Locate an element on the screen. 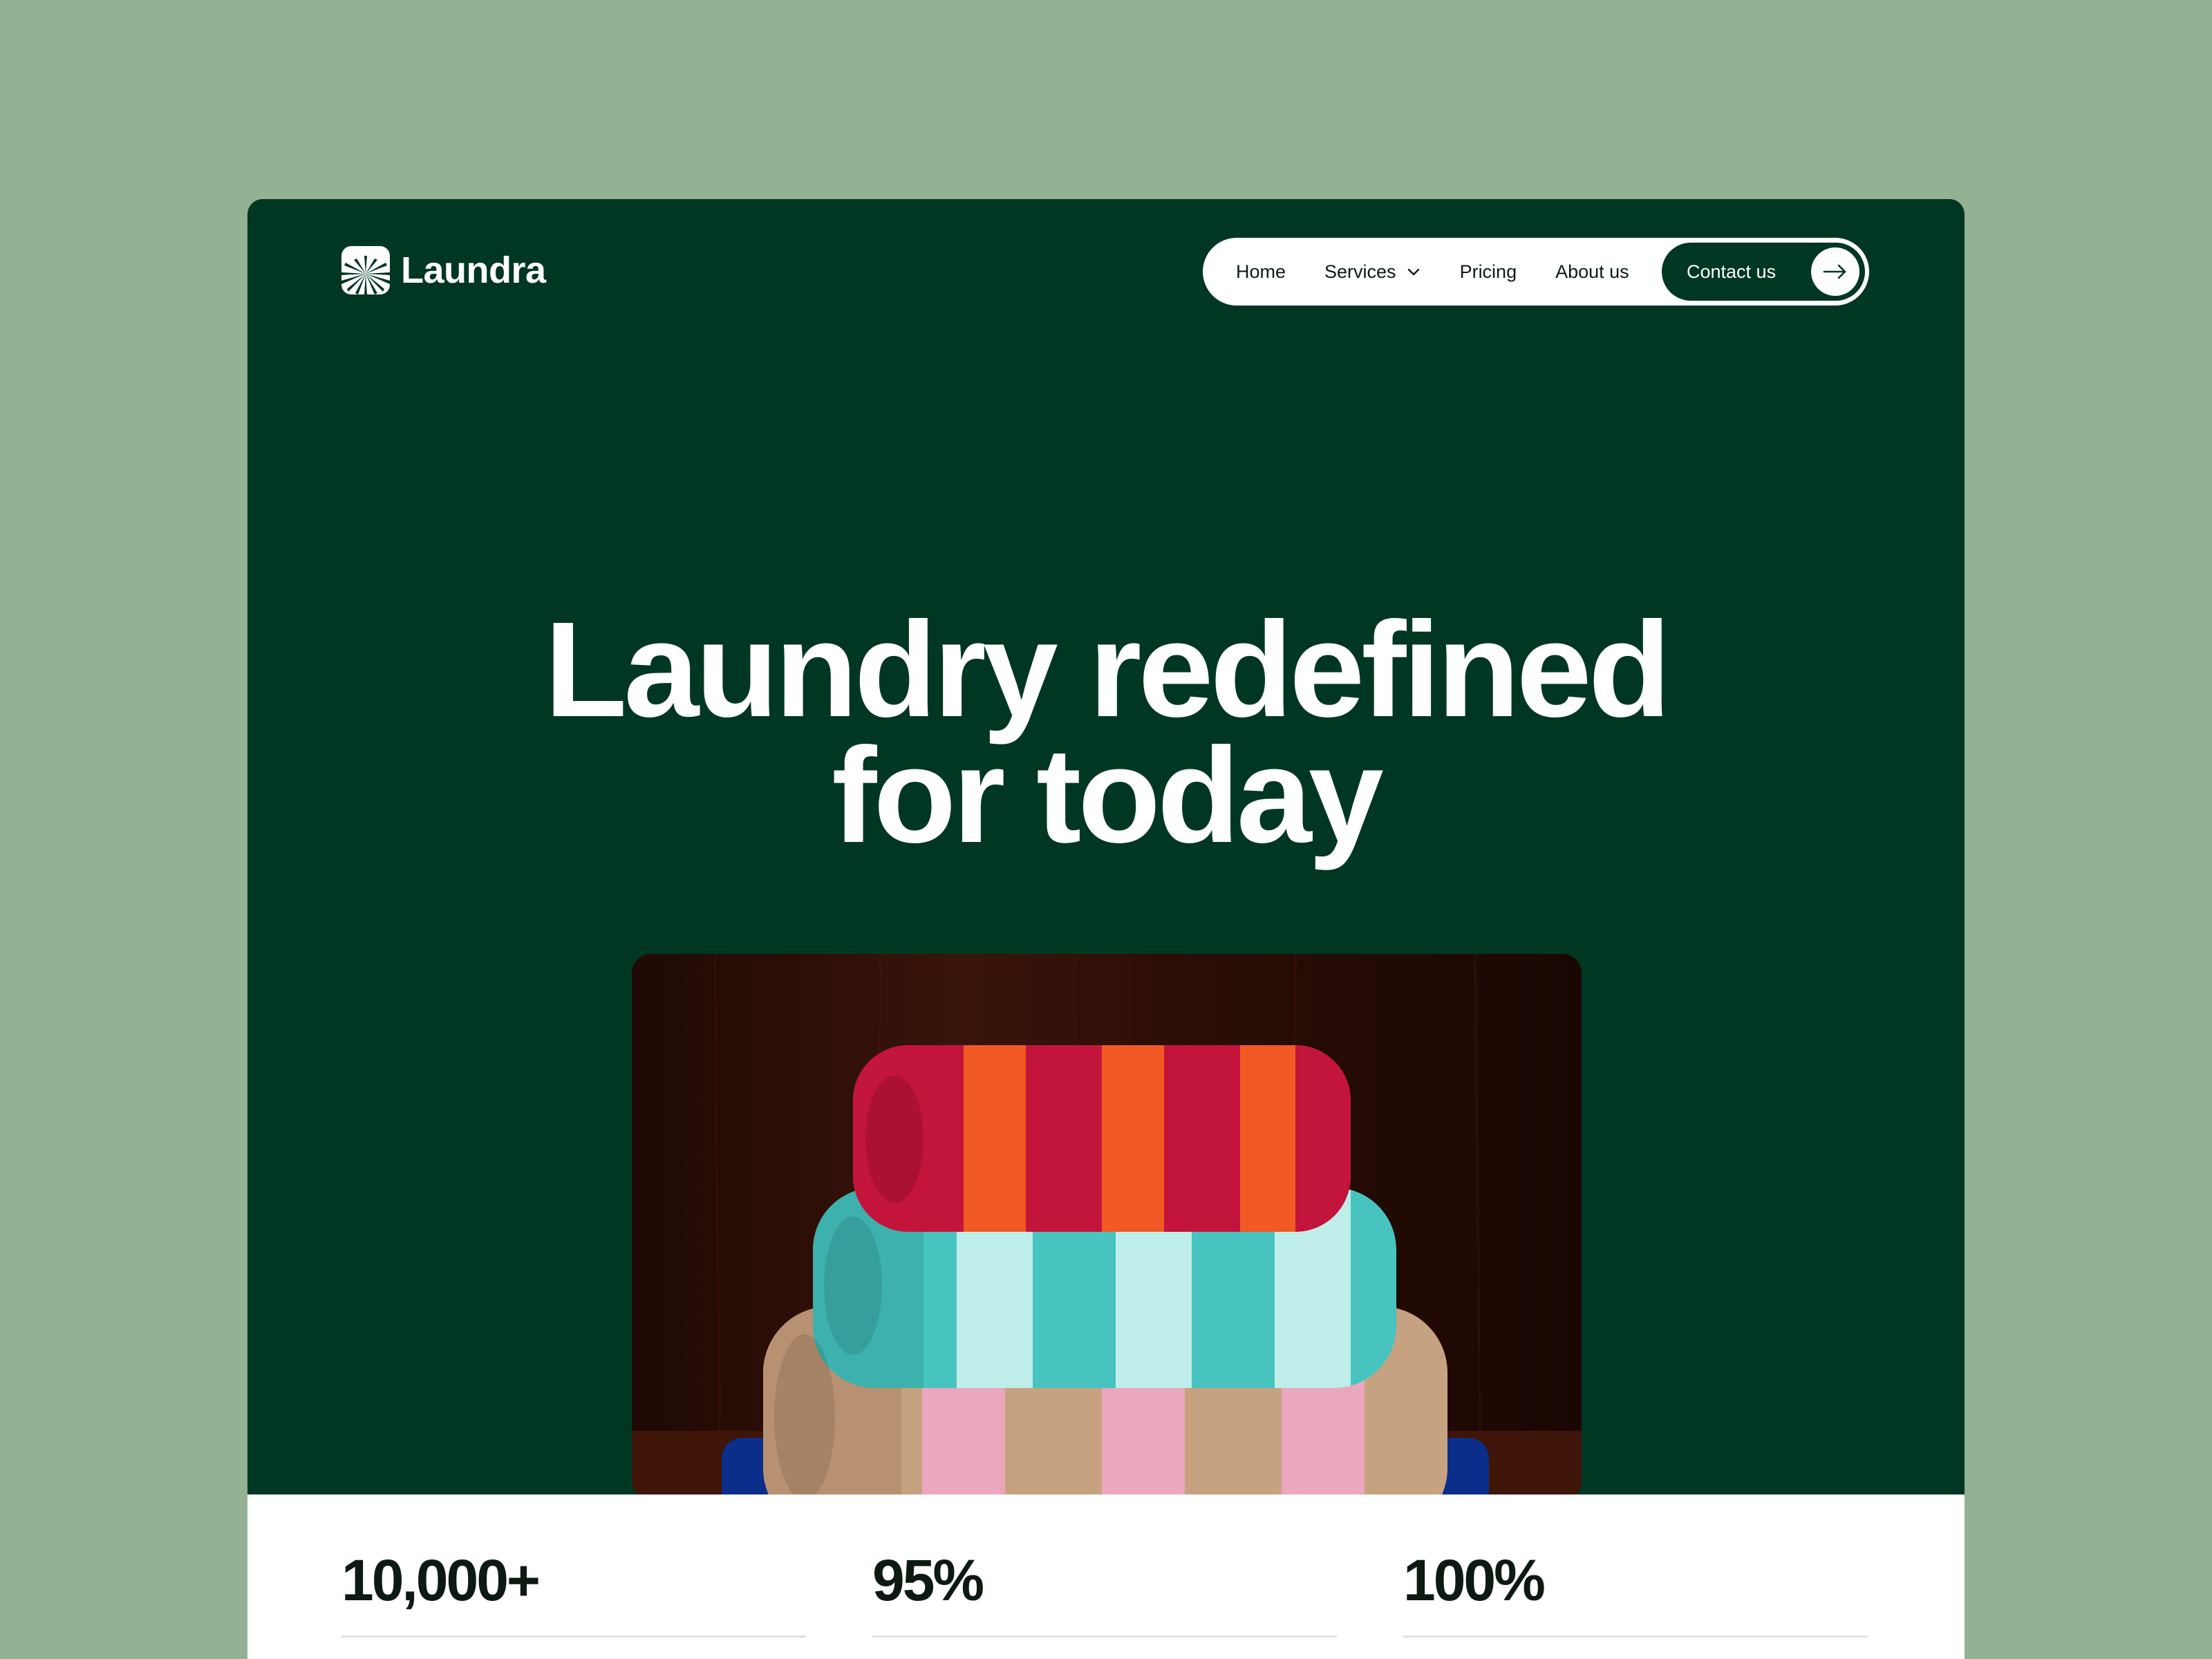  hero-title-line-2: for today is located at coordinates (1107, 796).